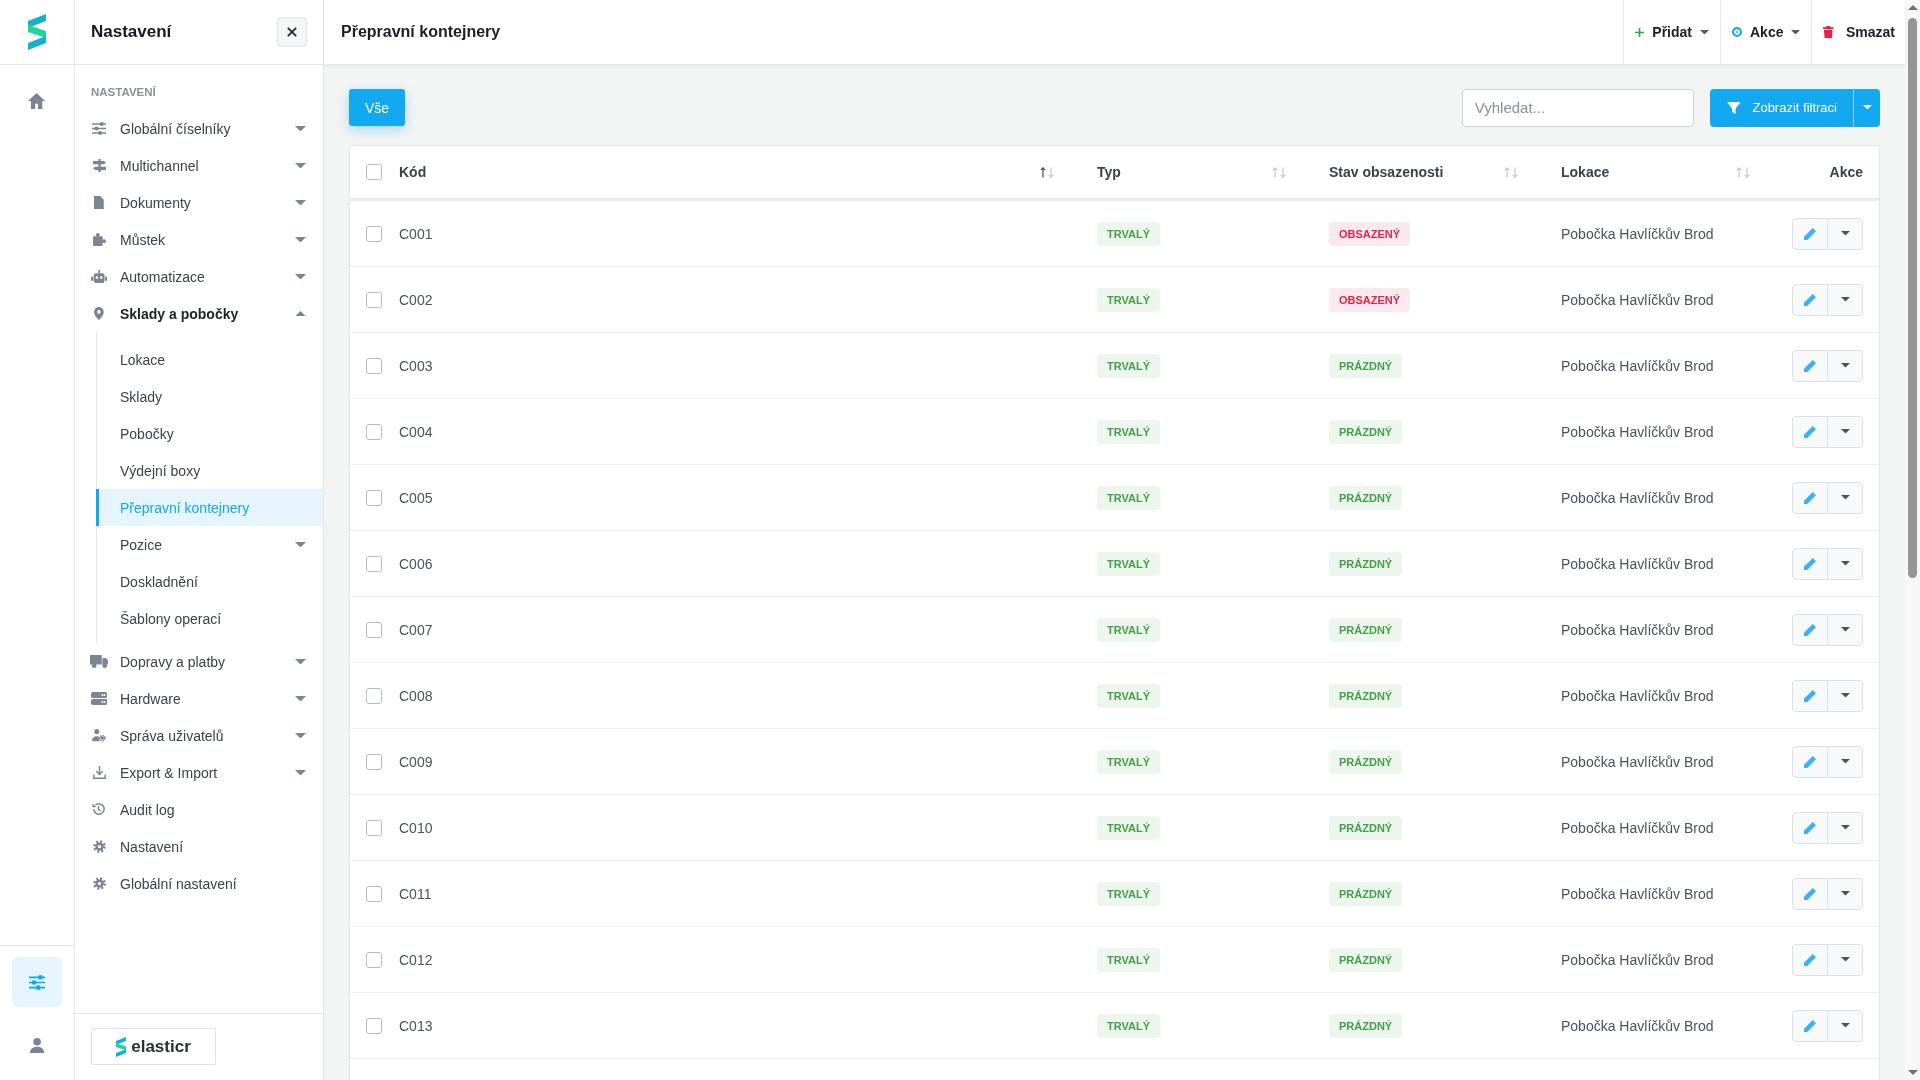  I want to click on close-button, so click(292, 32).